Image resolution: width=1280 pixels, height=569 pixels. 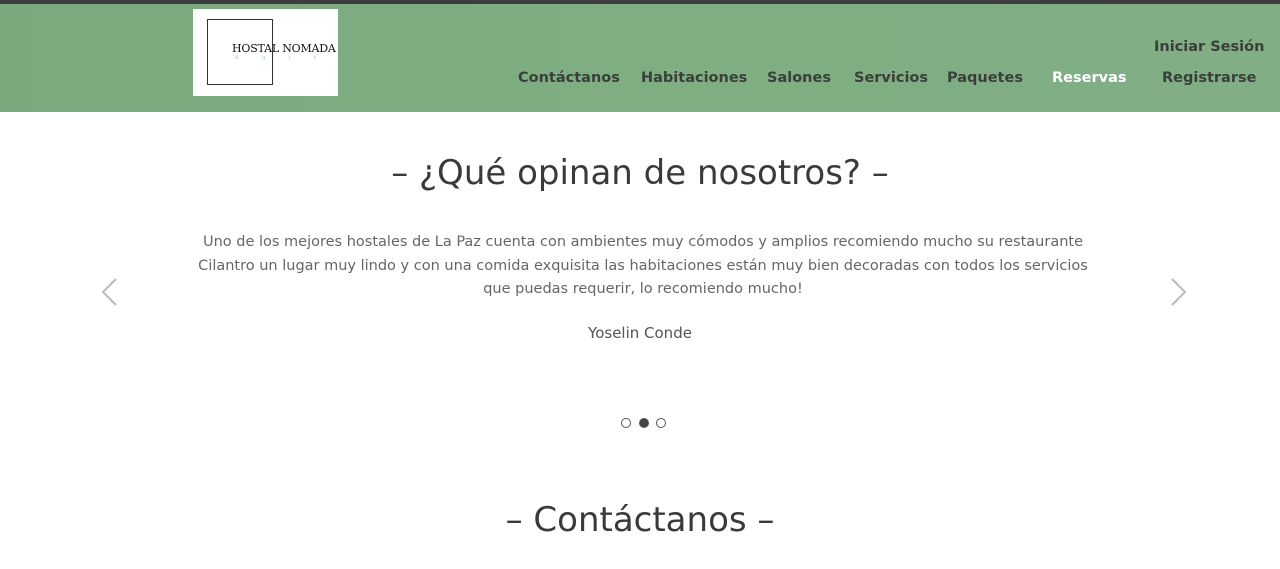 I want to click on nav-item-reservas: Reservas, so click(x=1089, y=78).